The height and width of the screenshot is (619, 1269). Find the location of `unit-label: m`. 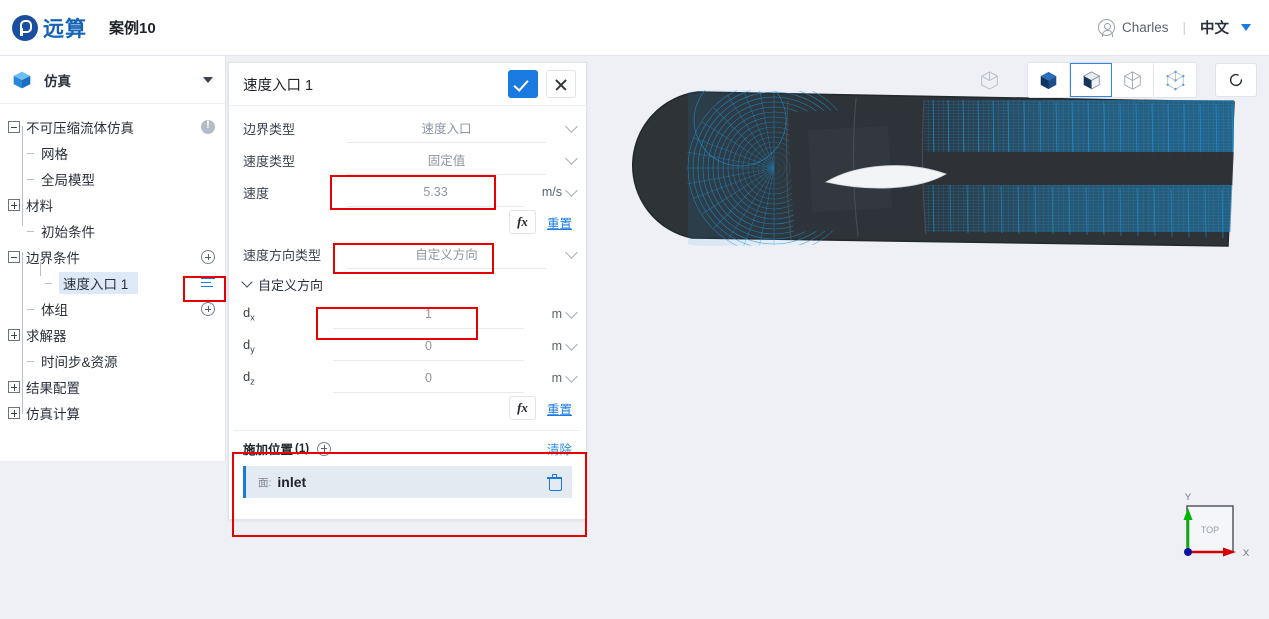

unit-label: m is located at coordinates (556, 314).